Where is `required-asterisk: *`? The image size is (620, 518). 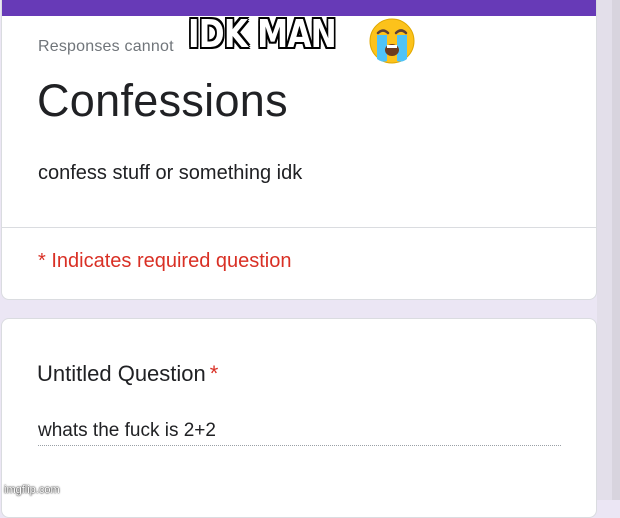
required-asterisk: * is located at coordinates (214, 373).